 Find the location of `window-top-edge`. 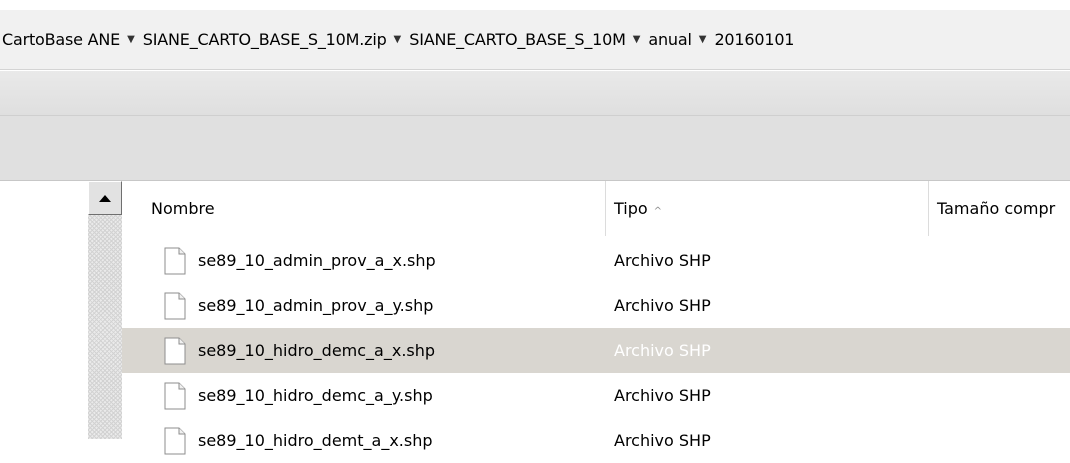

window-top-edge is located at coordinates (535, 5).